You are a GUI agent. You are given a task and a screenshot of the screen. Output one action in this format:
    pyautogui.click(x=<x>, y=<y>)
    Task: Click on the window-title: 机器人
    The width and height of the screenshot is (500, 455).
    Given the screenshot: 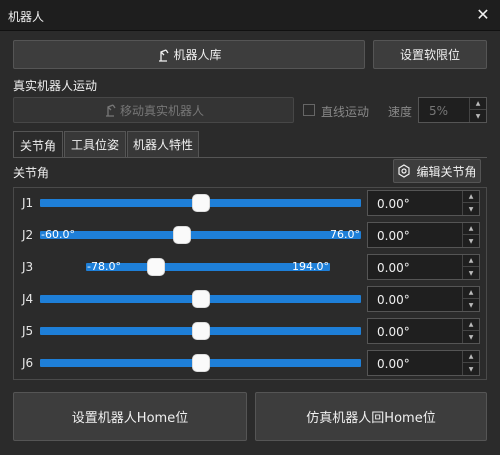 What is the action you would take?
    pyautogui.click(x=26, y=17)
    